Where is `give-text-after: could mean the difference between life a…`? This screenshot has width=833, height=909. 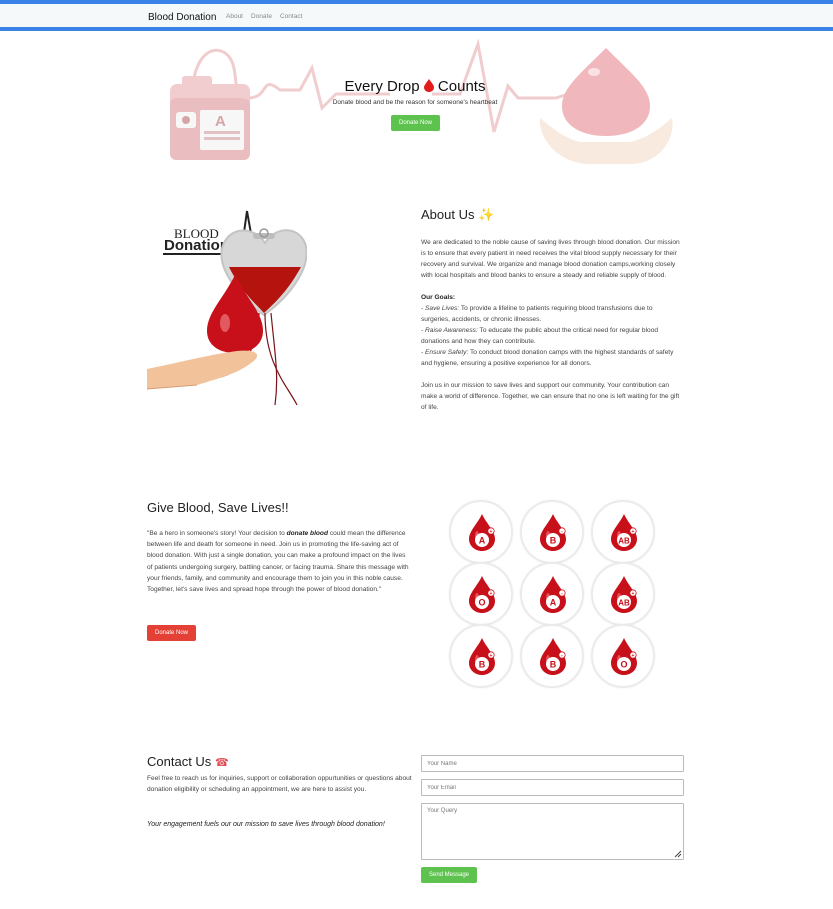 give-text-after: could mean the difference between life a… is located at coordinates (278, 562).